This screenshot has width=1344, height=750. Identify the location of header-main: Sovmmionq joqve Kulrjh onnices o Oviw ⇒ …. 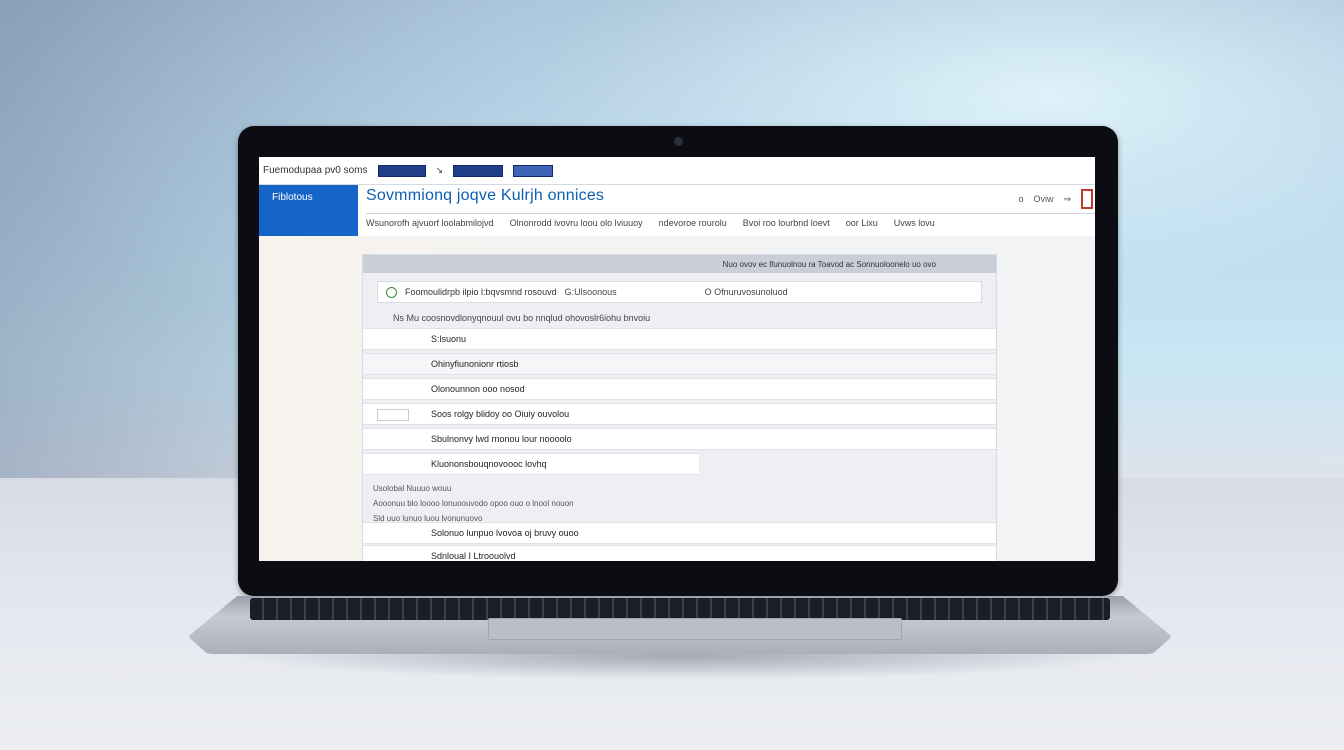
(726, 210).